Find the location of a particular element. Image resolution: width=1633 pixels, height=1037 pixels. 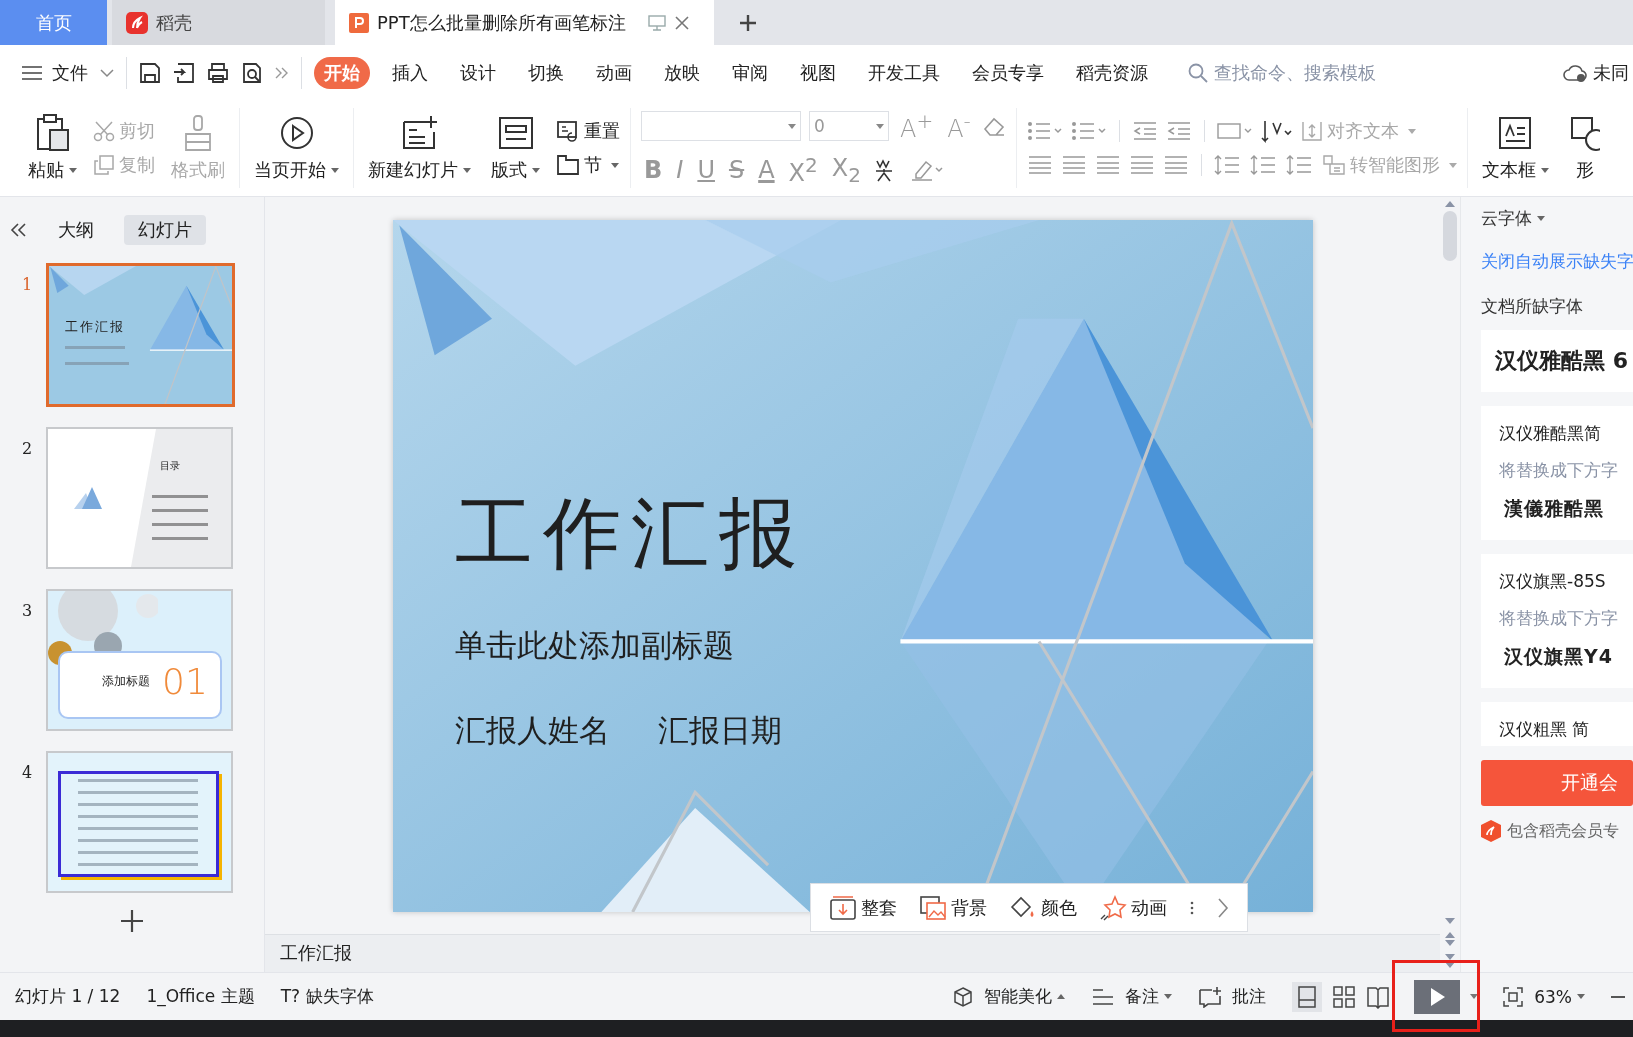

chevron-right-icon is located at coordinates (1223, 907).